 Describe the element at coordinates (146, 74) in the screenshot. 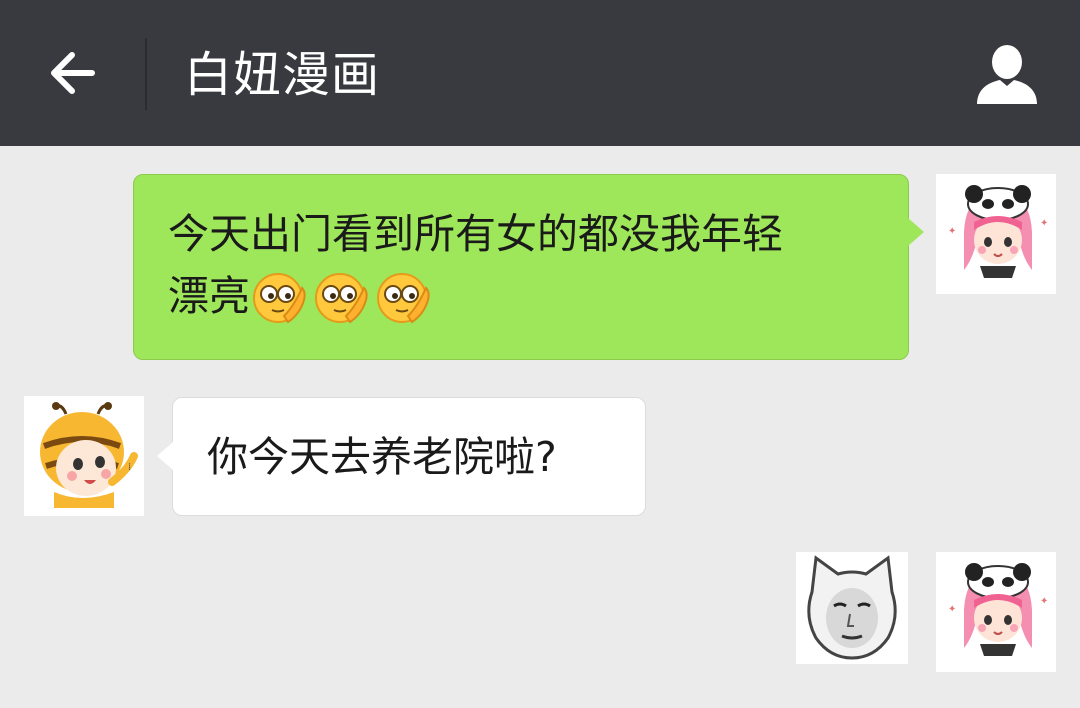

I see `header-divider` at that location.